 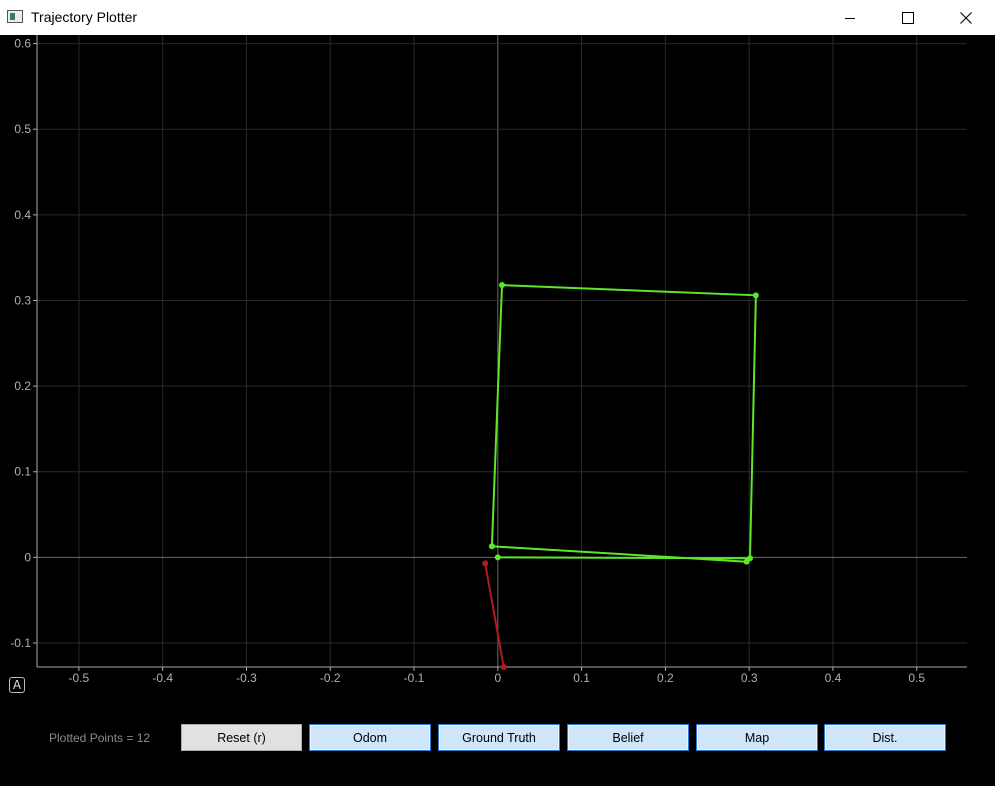 I want to click on y-tick-label: 0.4, so click(x=22, y=215).